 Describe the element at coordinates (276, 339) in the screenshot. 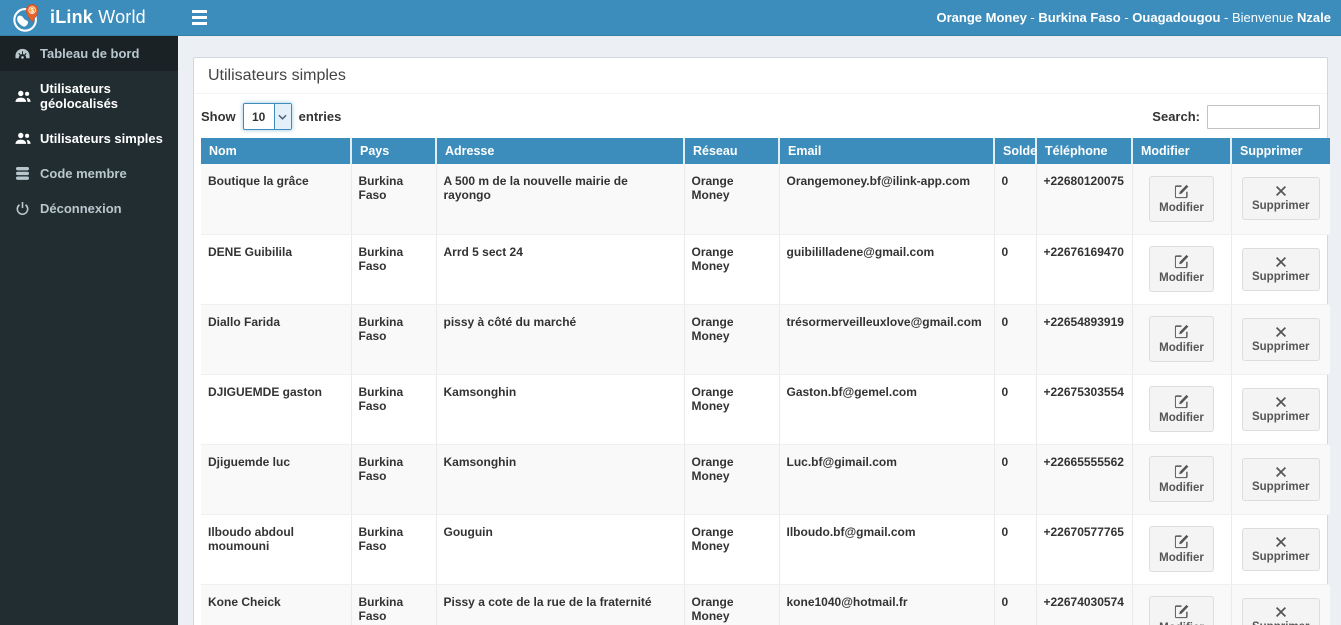

I see `cell-nom: Diallo Farida` at that location.